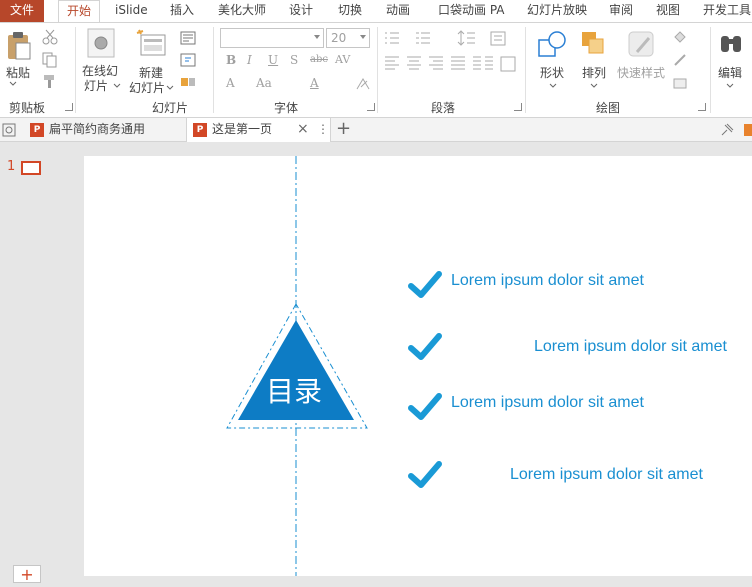 The height and width of the screenshot is (587, 752). Describe the element at coordinates (97, 129) in the screenshot. I see `doc-tab-1-label: 扁平简约商务通用` at that location.